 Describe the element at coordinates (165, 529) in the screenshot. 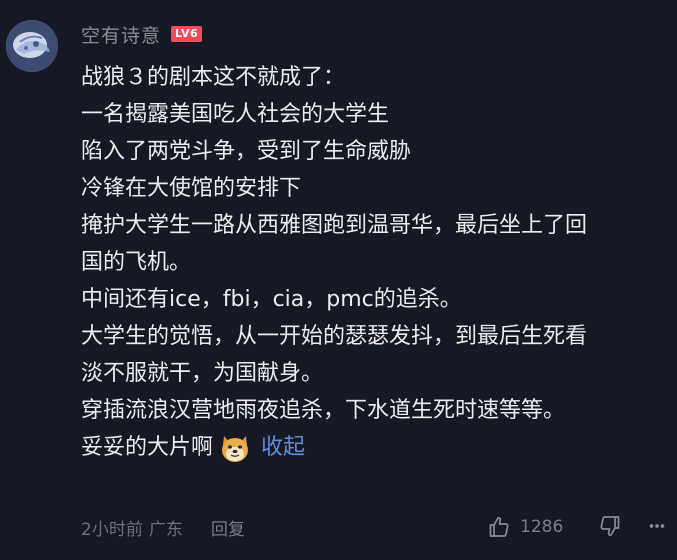

I see `location: 广东` at that location.